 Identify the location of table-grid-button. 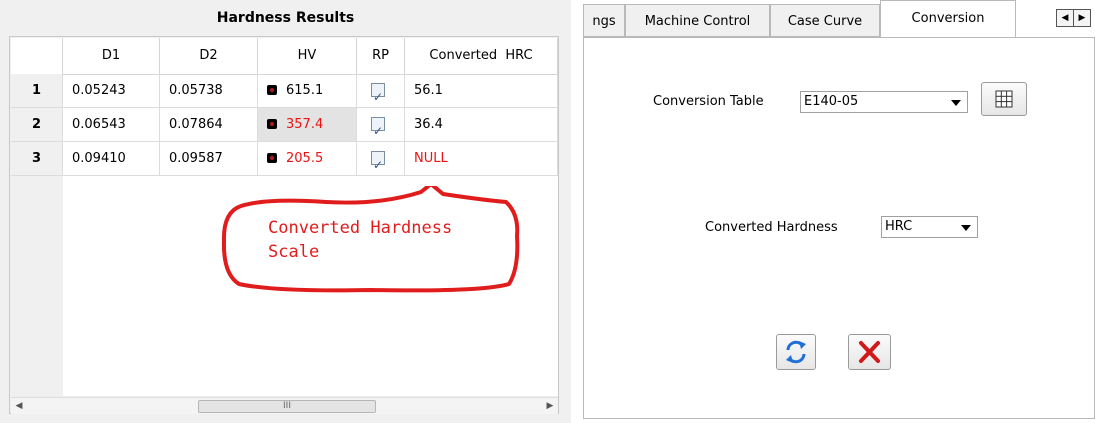
(1004, 99).